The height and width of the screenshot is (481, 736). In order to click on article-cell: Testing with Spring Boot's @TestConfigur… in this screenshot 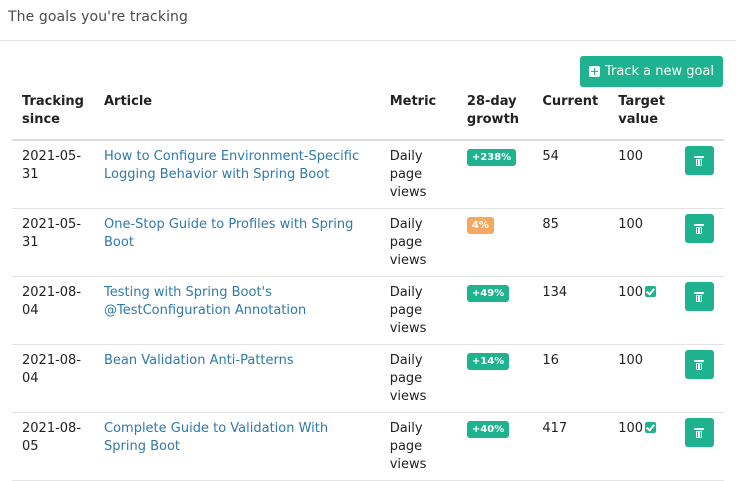, I will do `click(237, 310)`.